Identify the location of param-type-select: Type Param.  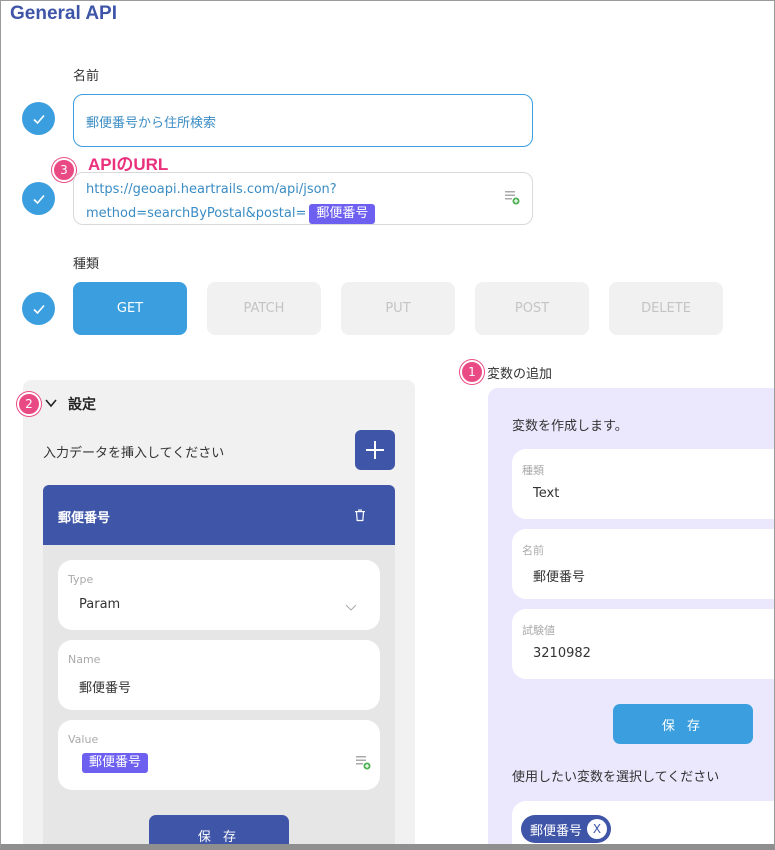
(219, 595).